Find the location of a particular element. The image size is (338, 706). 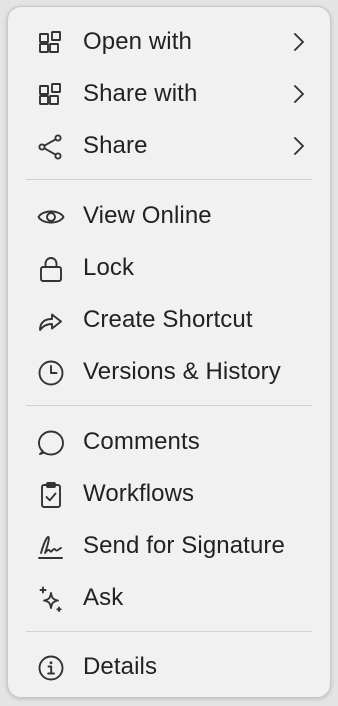

menu-item-label: Share is located at coordinates (115, 145).